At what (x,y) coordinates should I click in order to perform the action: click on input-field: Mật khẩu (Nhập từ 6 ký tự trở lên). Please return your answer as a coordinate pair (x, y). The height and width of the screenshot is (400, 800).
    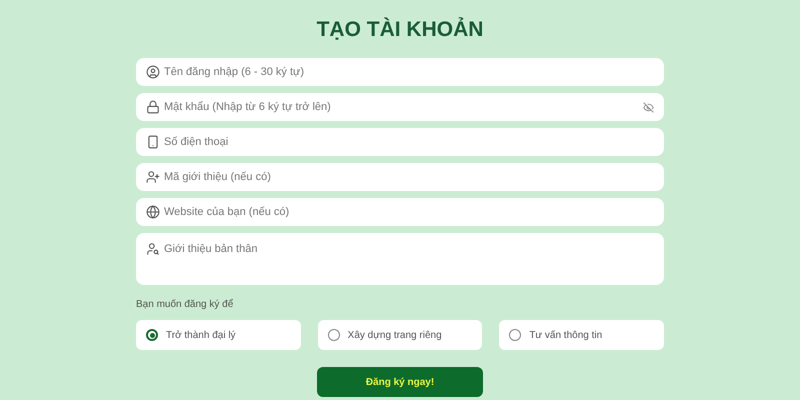
    Looking at the image, I should click on (400, 107).